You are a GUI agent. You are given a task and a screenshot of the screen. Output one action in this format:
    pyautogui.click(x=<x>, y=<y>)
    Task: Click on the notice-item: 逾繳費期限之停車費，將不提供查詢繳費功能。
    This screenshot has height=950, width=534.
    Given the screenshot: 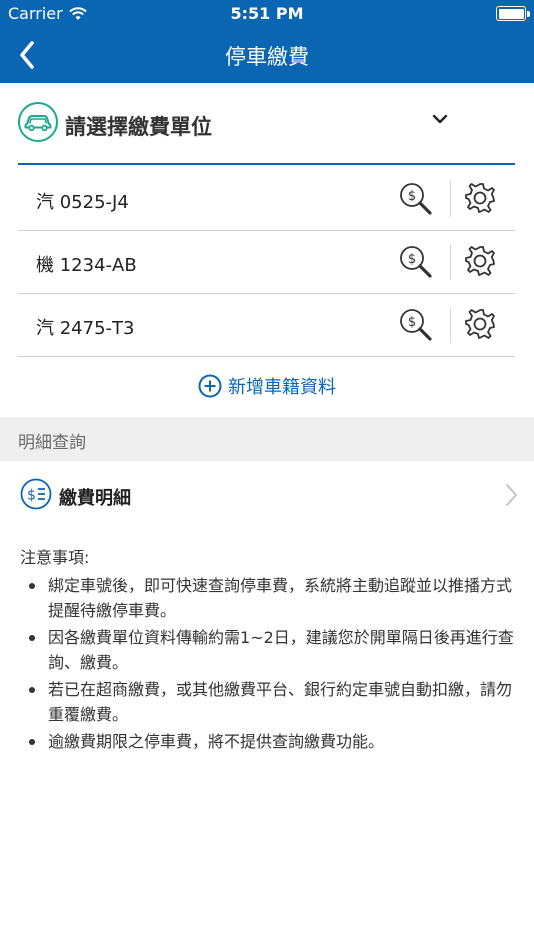 What is the action you would take?
    pyautogui.click(x=268, y=742)
    